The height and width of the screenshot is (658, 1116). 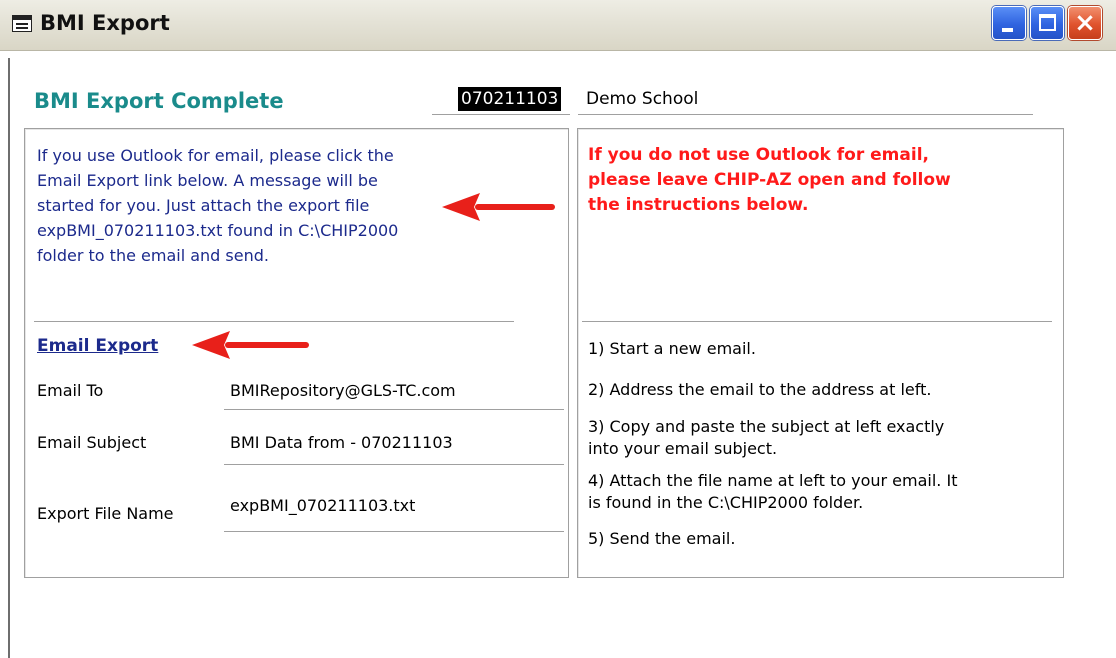 What do you see at coordinates (558, 25) in the screenshot?
I see `title-bar: BMI Export ×` at bounding box center [558, 25].